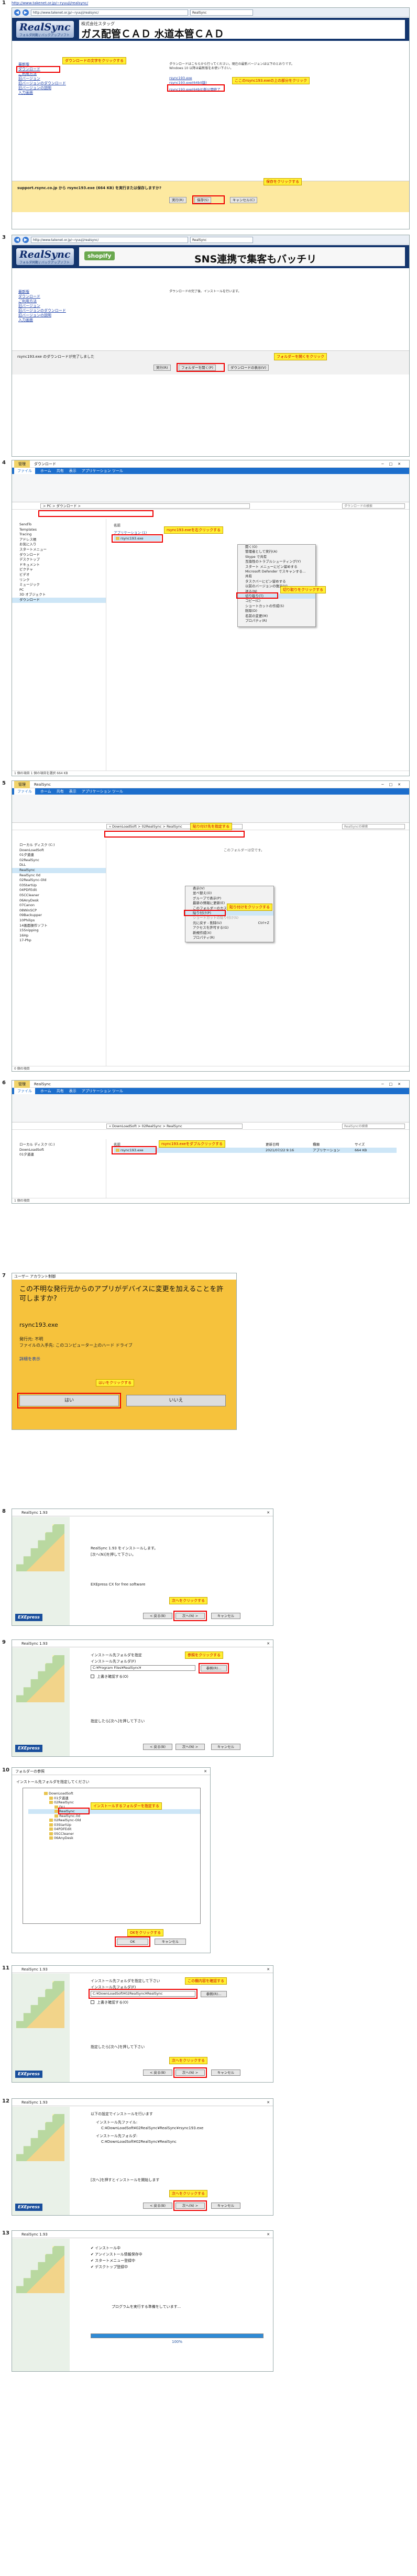 The width and height of the screenshot is (417, 2576). I want to click on menu-item: ショートカットの作成(S), so click(276, 606).